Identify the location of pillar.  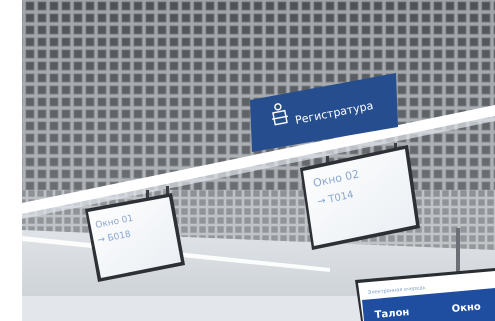
(458, 253).